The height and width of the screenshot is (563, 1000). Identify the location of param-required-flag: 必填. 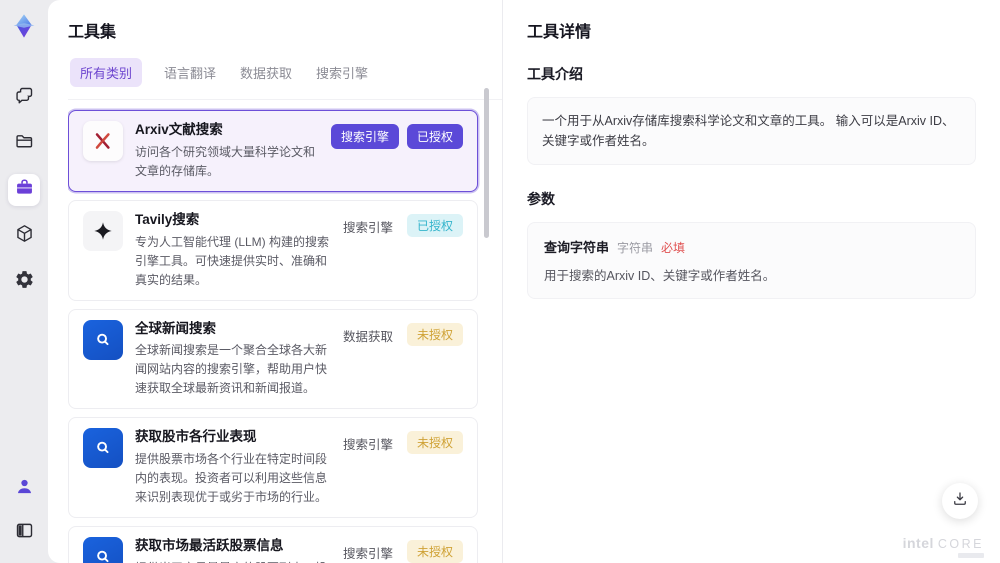
(673, 248).